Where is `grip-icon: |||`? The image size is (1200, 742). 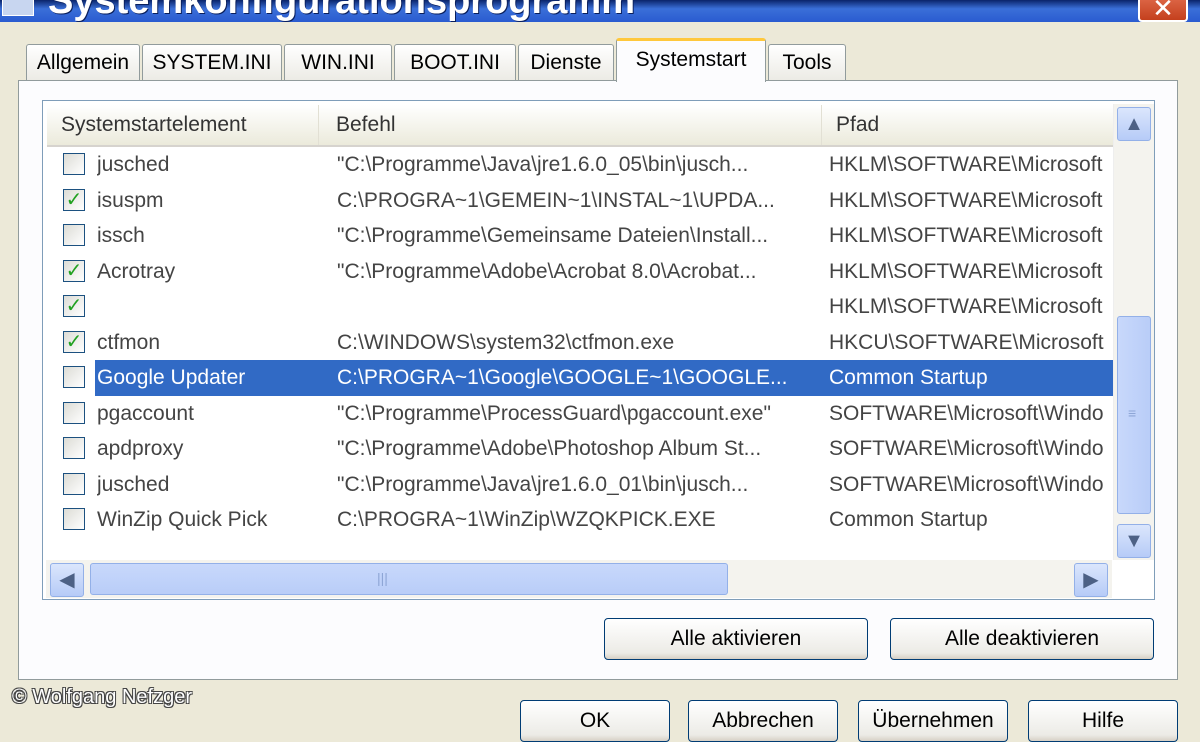 grip-icon: ||| is located at coordinates (382, 578).